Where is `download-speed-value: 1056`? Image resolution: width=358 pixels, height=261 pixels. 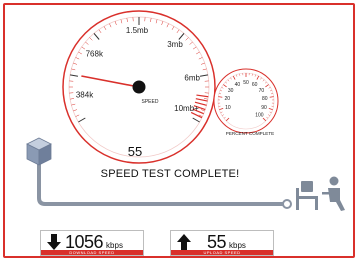 download-speed-value: 1056 is located at coordinates (84, 242).